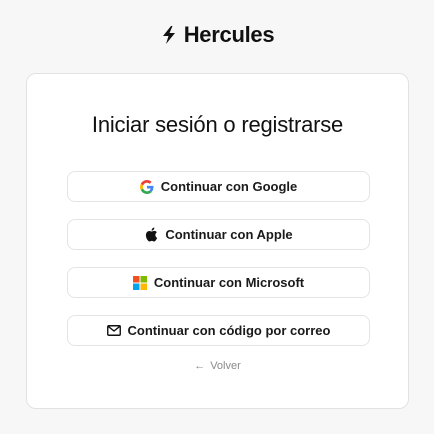 This screenshot has height=434, width=434. What do you see at coordinates (169, 35) in the screenshot?
I see `lightning-bolt-icon` at bounding box center [169, 35].